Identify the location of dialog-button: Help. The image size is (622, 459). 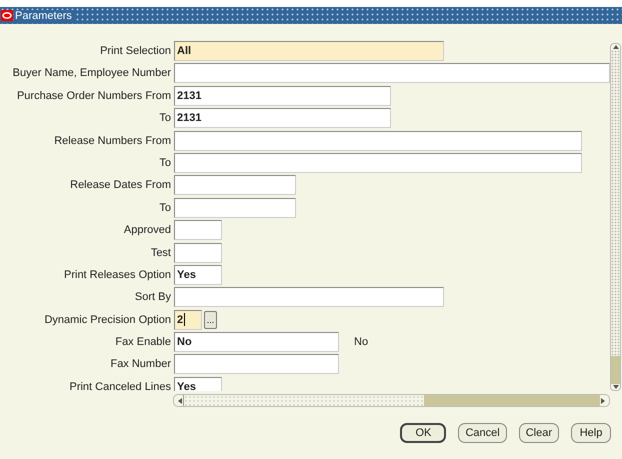
(591, 433).